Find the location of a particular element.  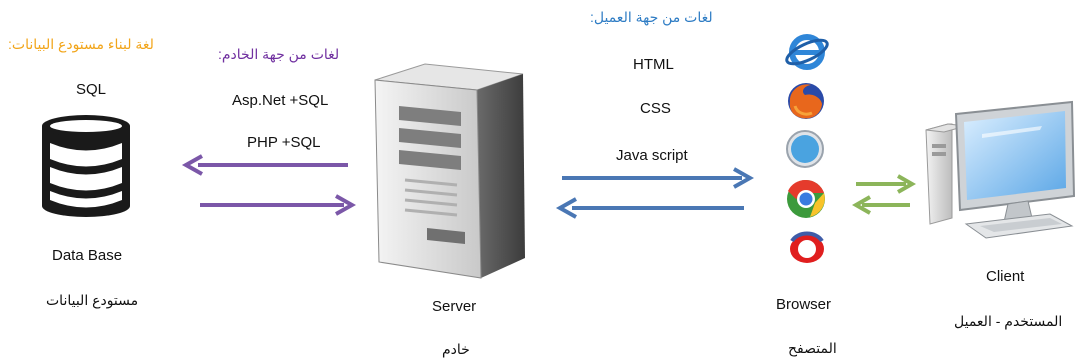

internet-explorer-icon is located at coordinates (807, 52).